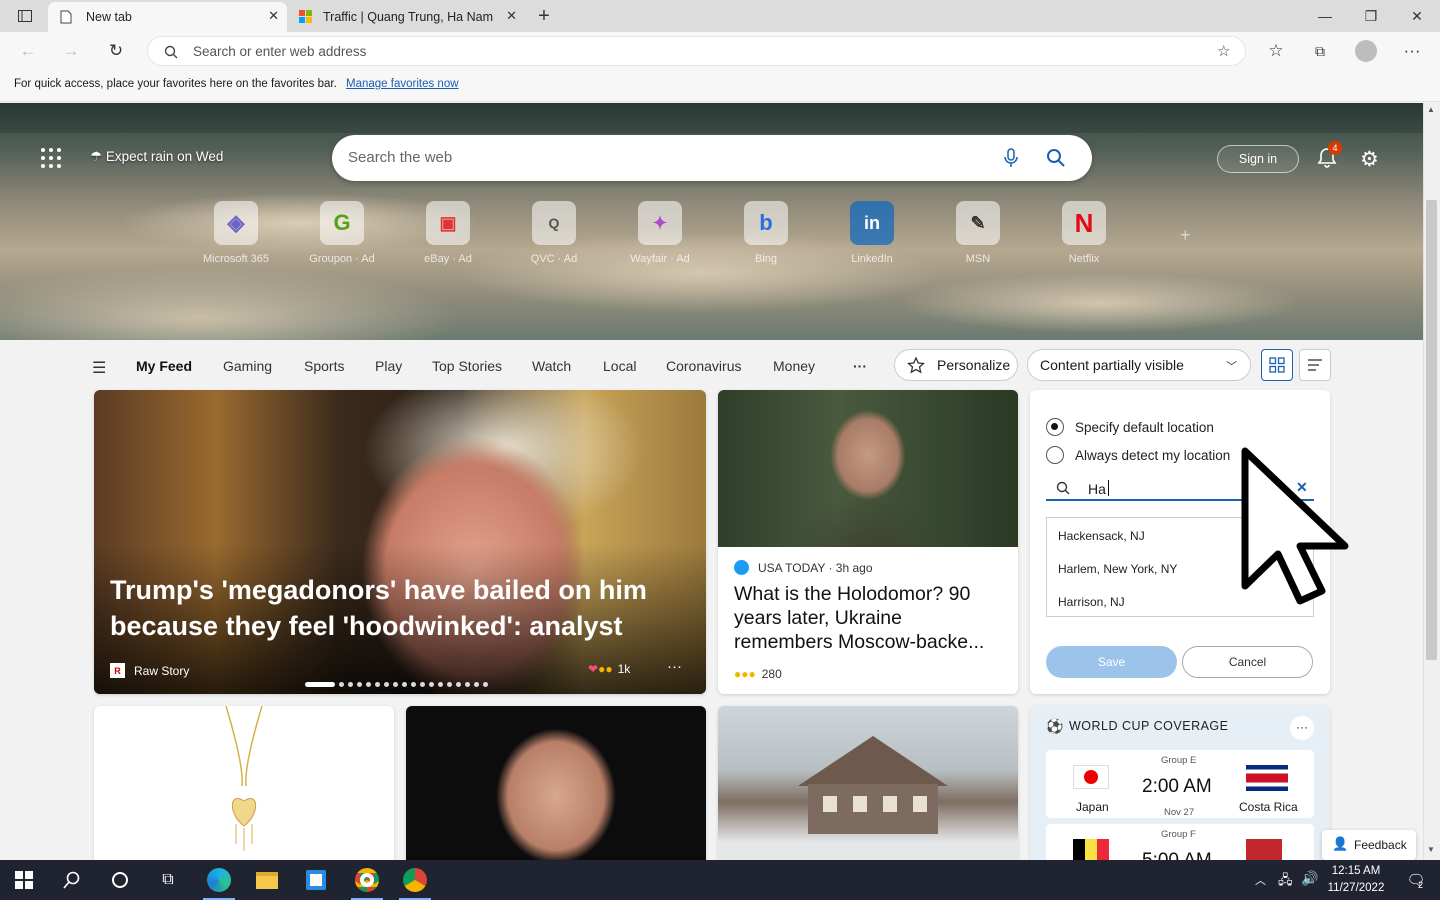 This screenshot has width=1440, height=900. What do you see at coordinates (324, 366) in the screenshot?
I see `tab-sports: Sports` at bounding box center [324, 366].